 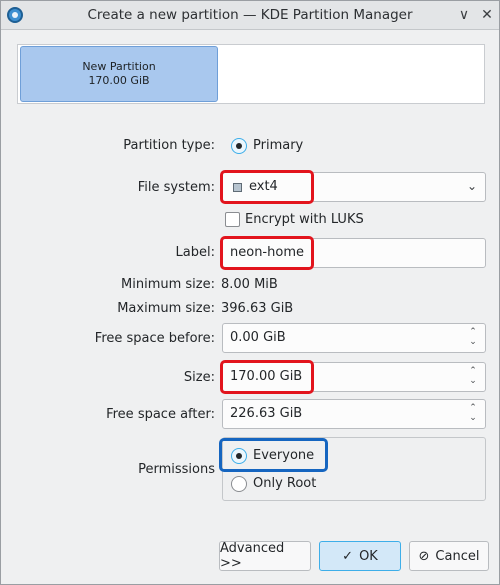 I want to click on size-value: 170.00 GiB, so click(x=266, y=376).